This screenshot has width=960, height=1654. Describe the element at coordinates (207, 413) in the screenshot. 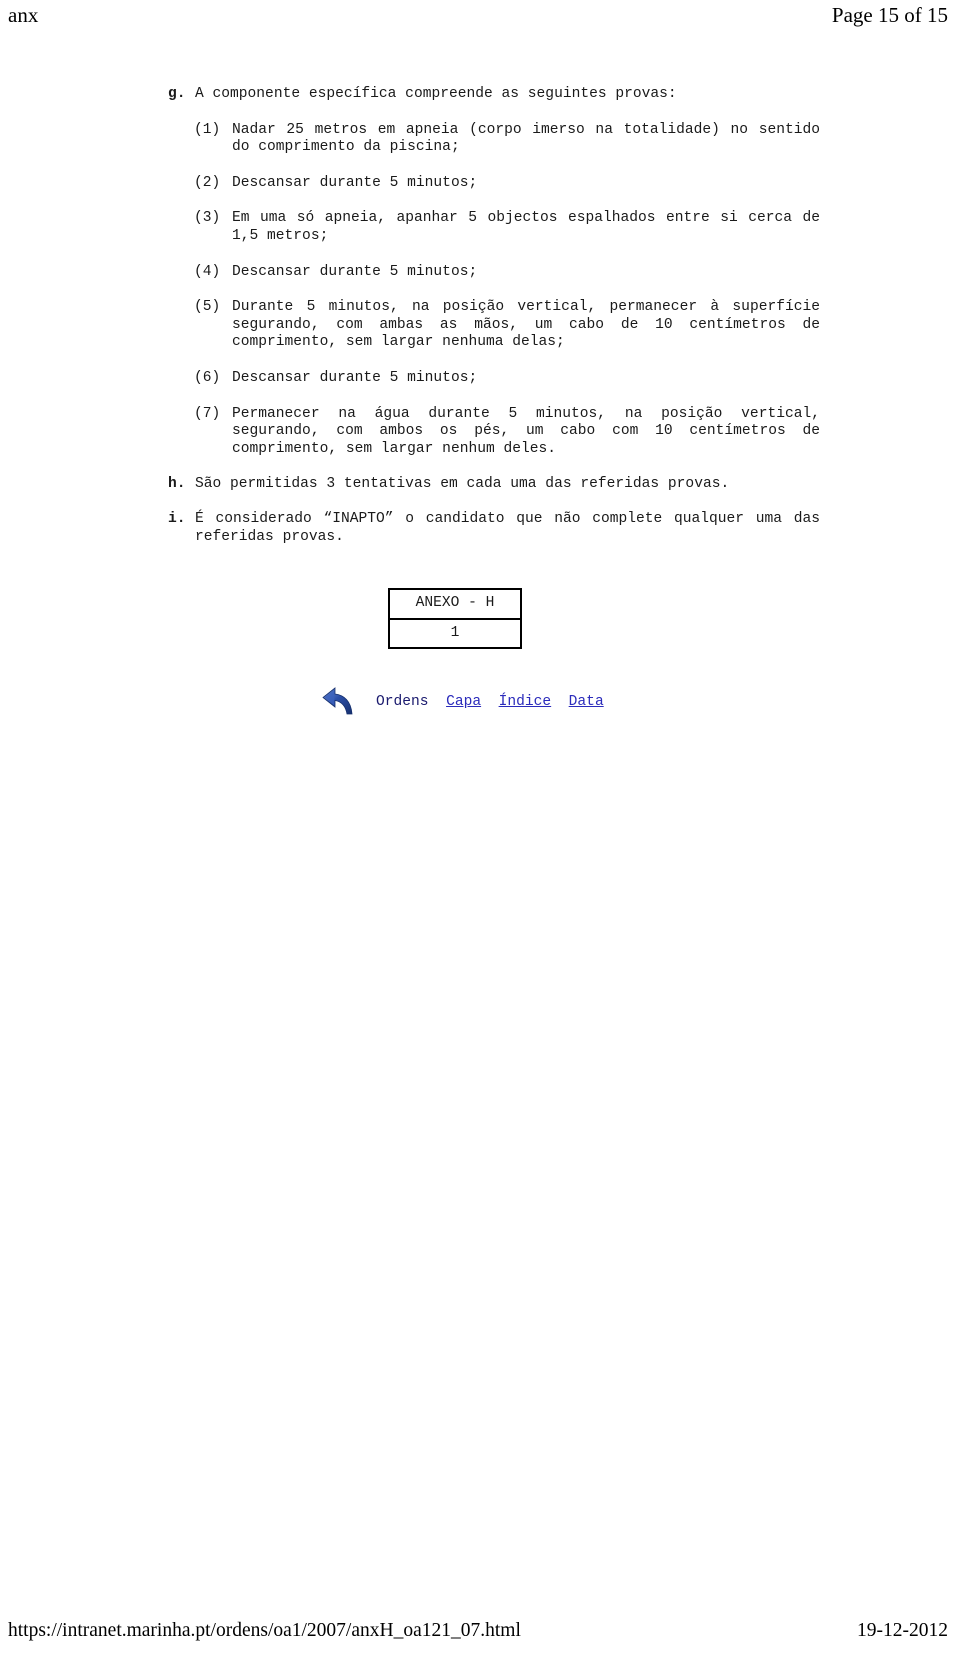

I see `clause-marker: (7)` at that location.